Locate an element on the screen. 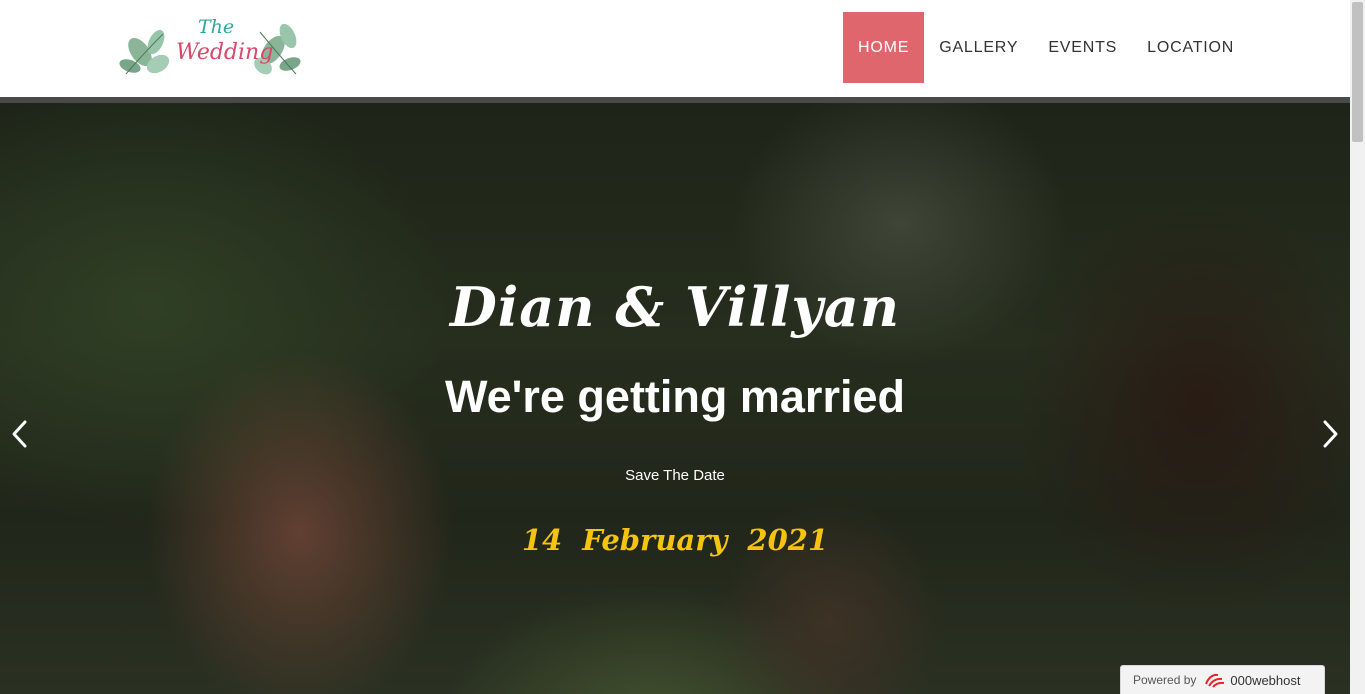  carousel-prev-button is located at coordinates (19, 434).